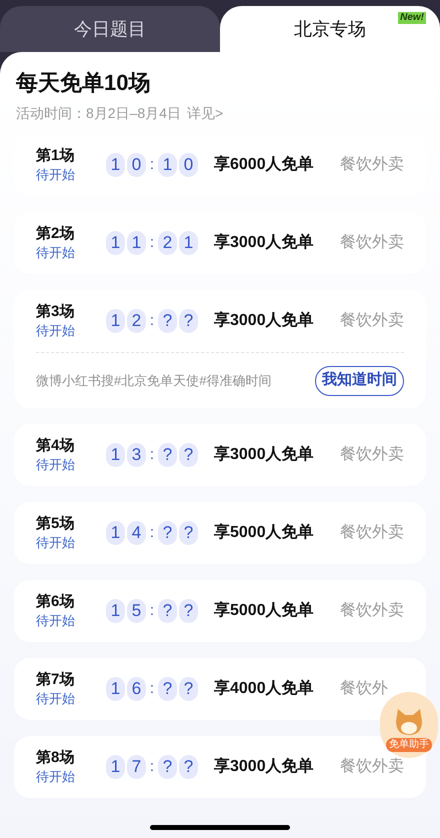 The width and height of the screenshot is (440, 838). Describe the element at coordinates (98, 113) in the screenshot. I see `activity-period: 活动时间：8月2日–8月4日` at that location.